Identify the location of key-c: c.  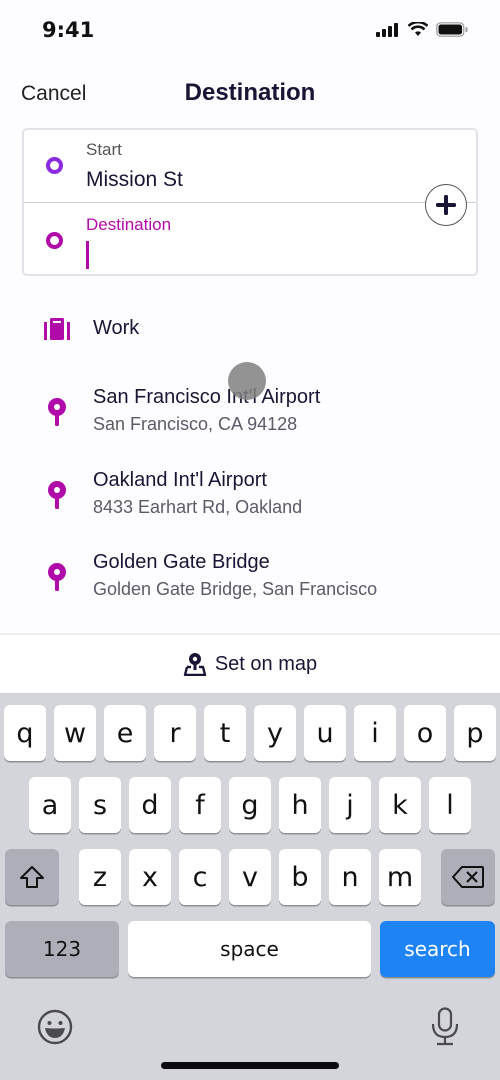
(200, 877).